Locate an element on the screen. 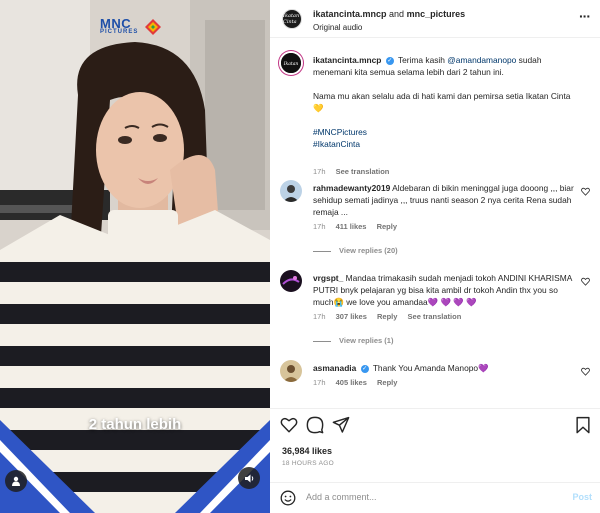 Image resolution: width=600 pixels, height=513 pixels. view-replies-button: View replies (1) is located at coordinates (353, 340).